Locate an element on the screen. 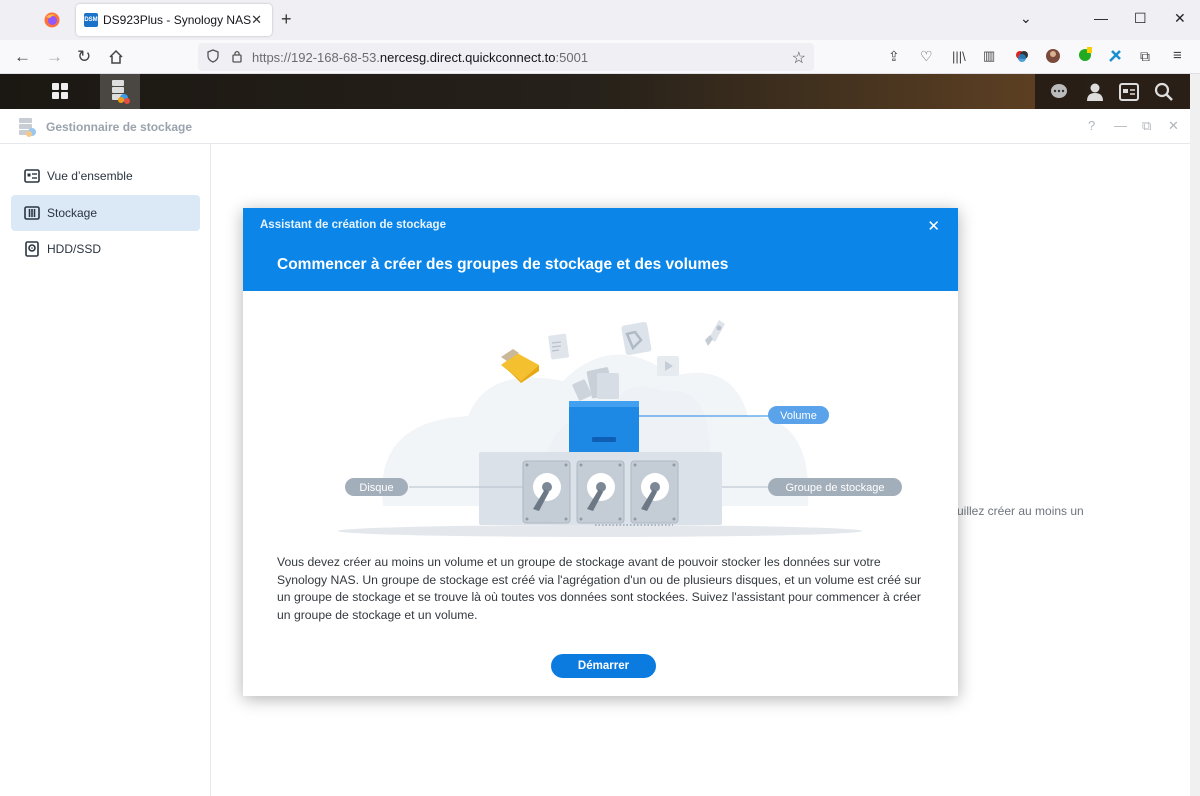 This screenshot has width=1200, height=796. main-menu-button is located at coordinates (60, 91).